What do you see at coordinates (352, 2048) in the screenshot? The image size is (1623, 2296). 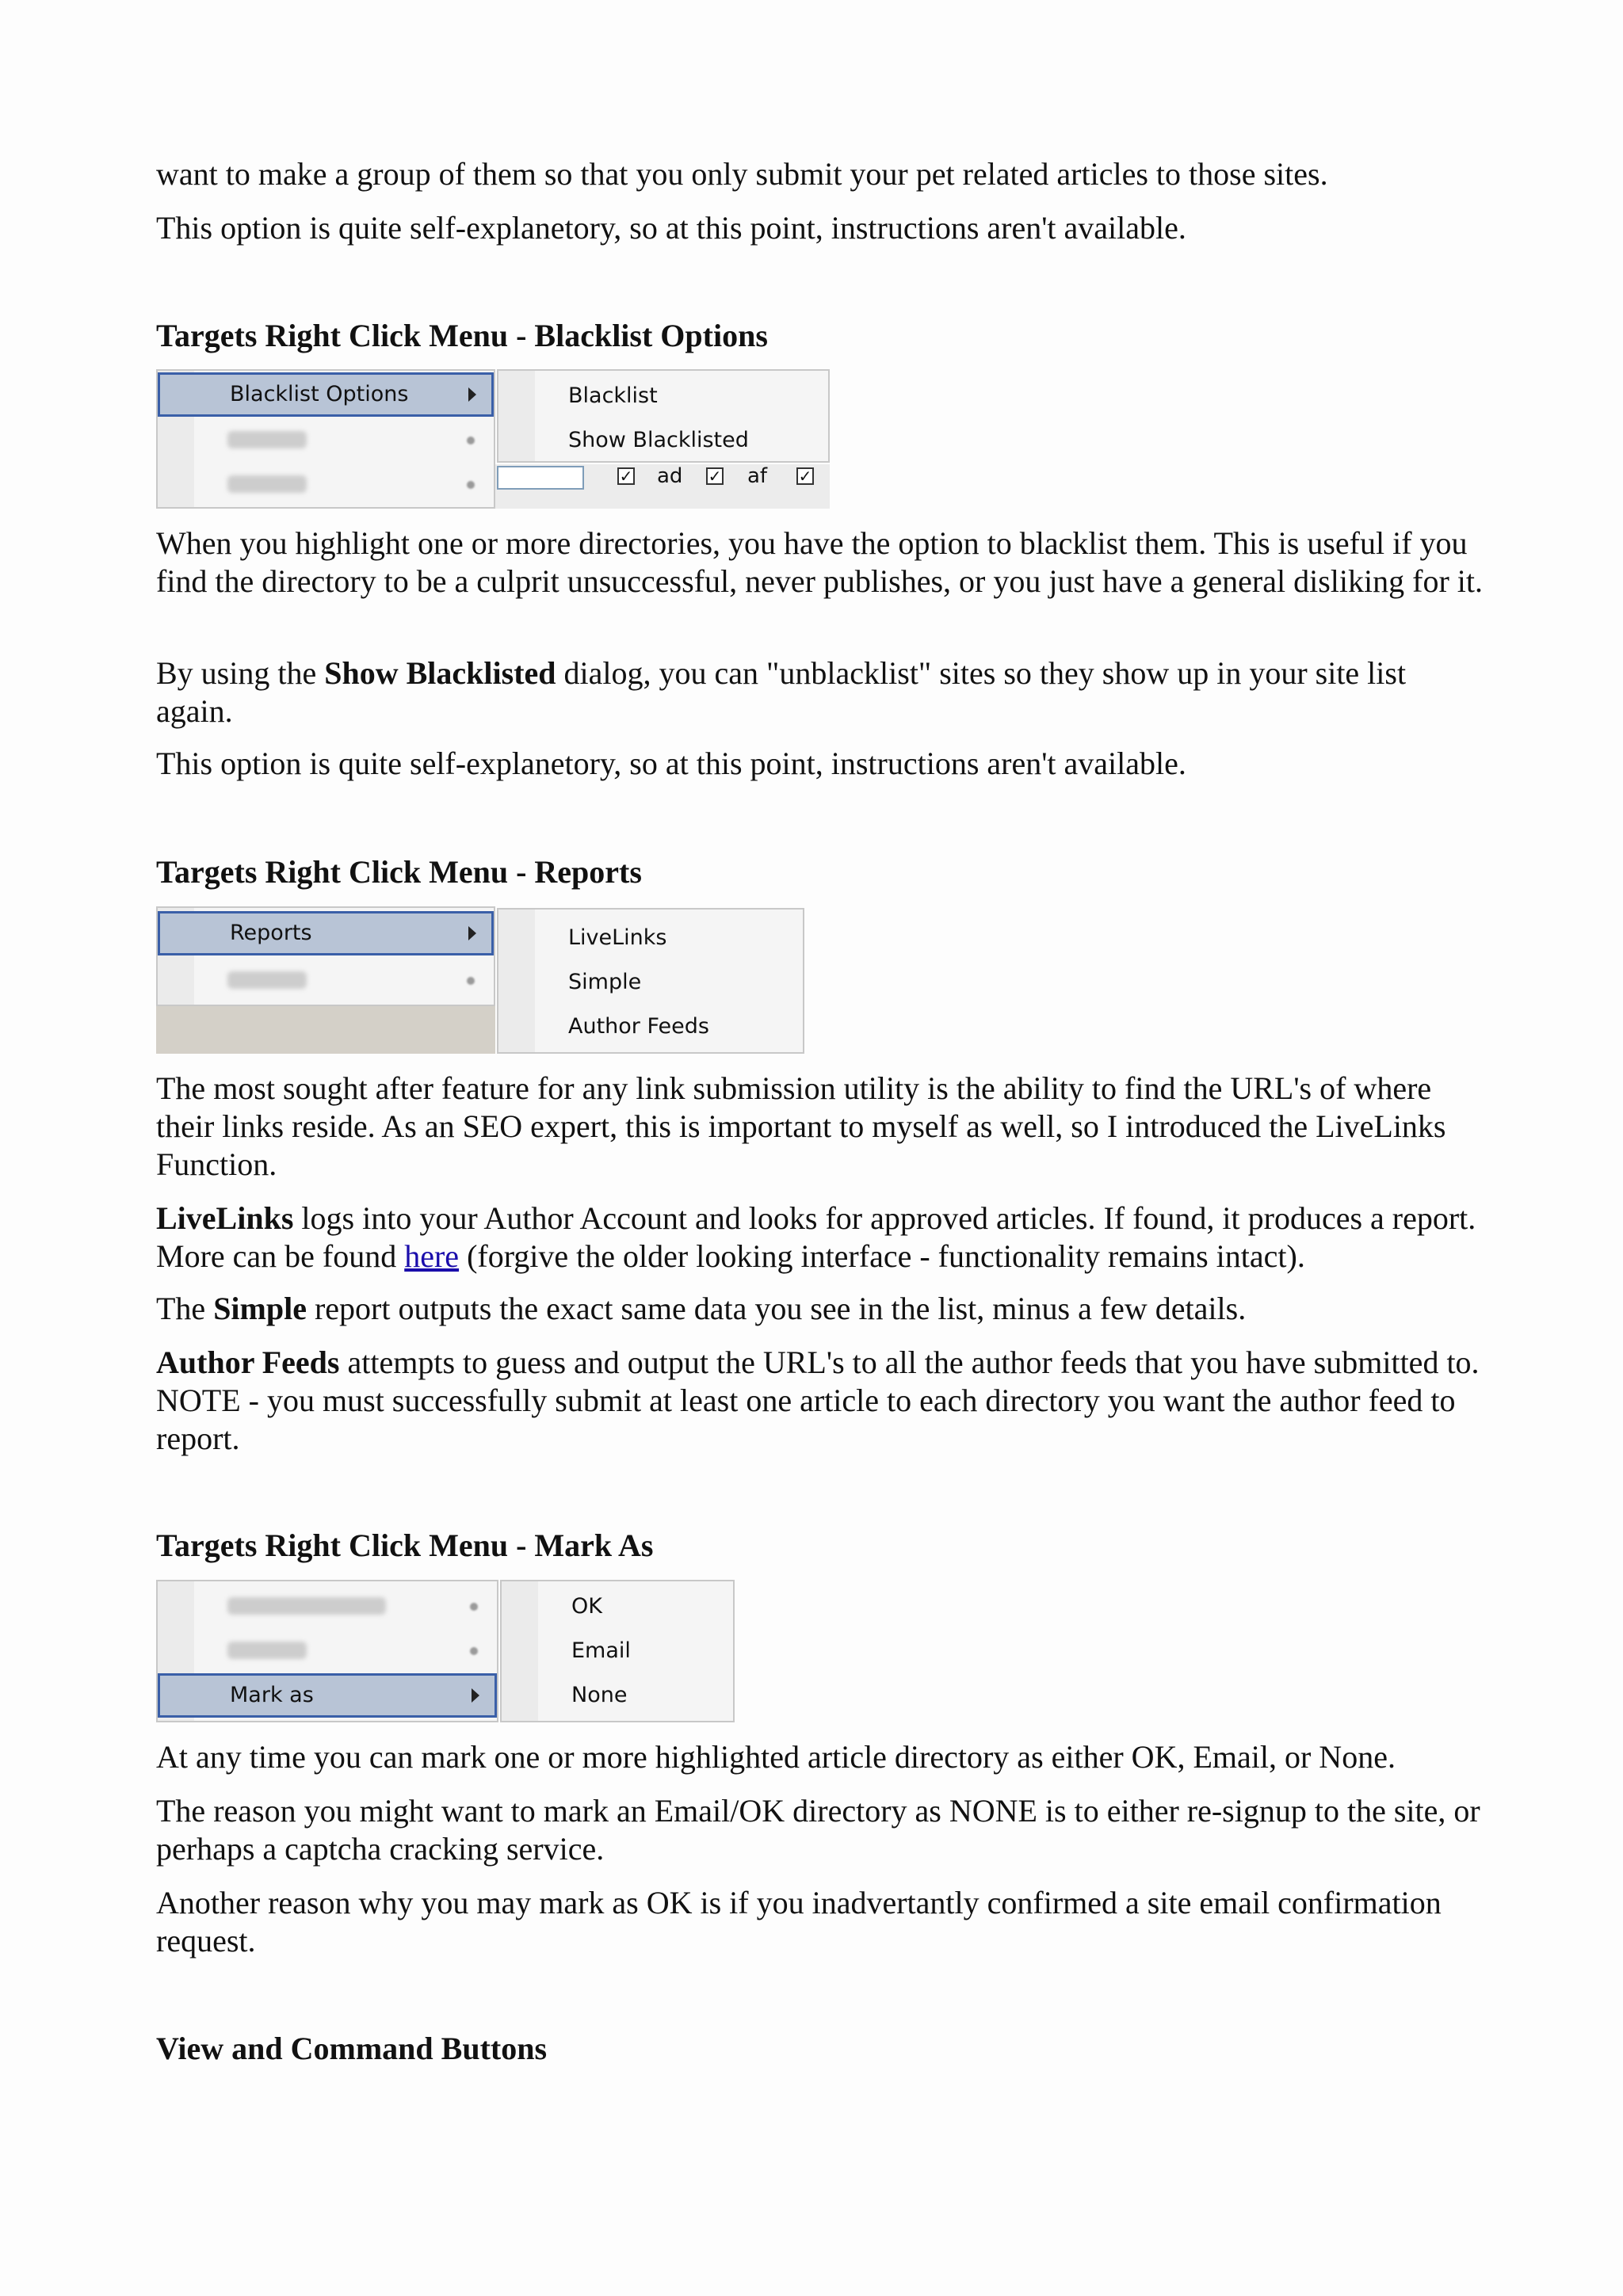 I see `view-heading: View and Command Buttons` at bounding box center [352, 2048].